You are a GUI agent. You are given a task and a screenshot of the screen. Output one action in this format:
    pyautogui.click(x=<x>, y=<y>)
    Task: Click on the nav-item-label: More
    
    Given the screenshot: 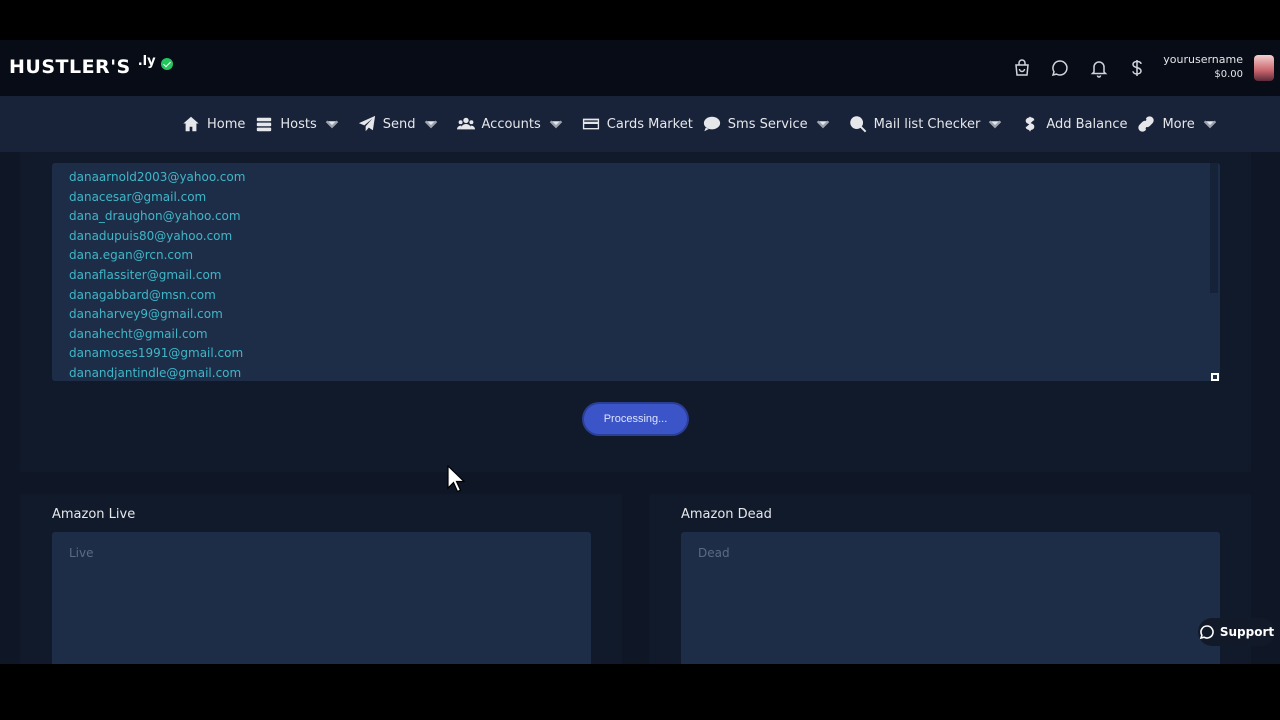 What is the action you would take?
    pyautogui.click(x=1178, y=124)
    